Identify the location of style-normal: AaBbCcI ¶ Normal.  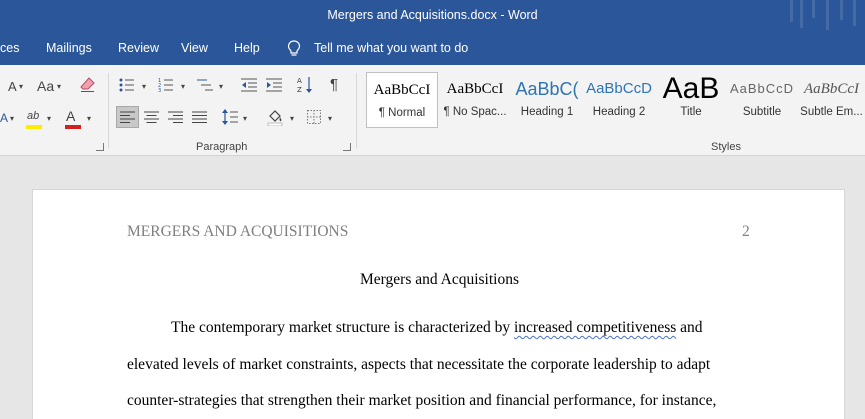
(402, 100).